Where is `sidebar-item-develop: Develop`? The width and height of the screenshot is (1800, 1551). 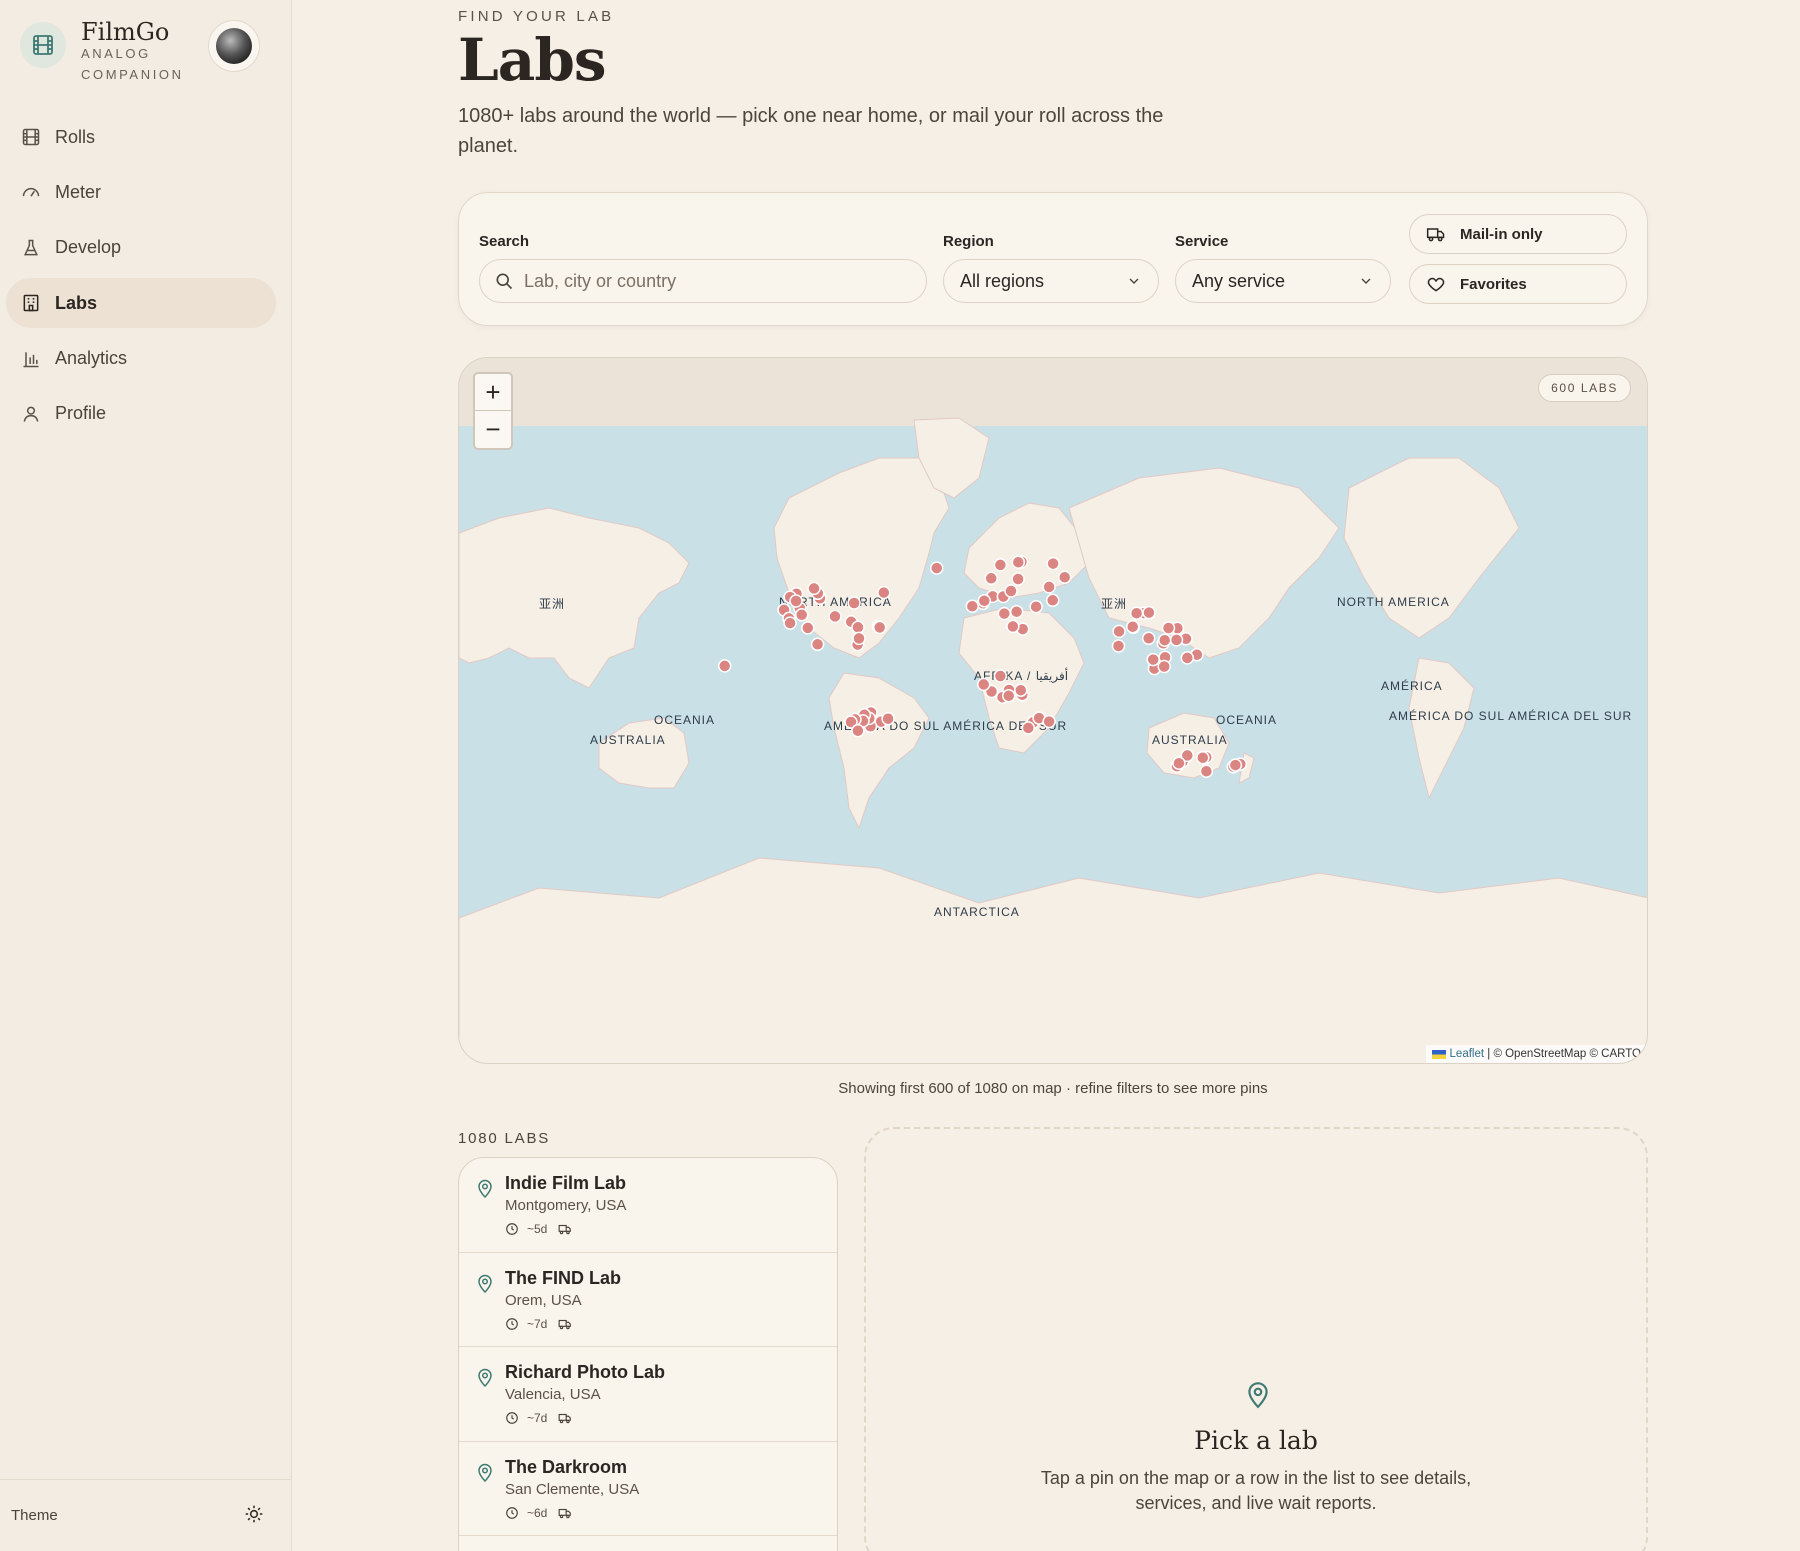
sidebar-item-develop: Develop is located at coordinates (141, 248).